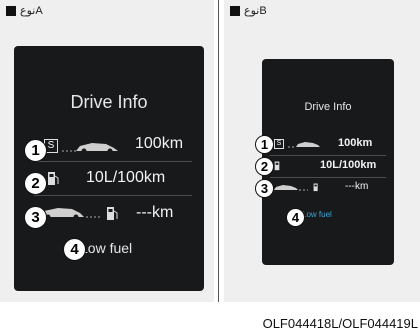  What do you see at coordinates (295, 217) in the screenshot?
I see `marker-4-b: 4` at bounding box center [295, 217].